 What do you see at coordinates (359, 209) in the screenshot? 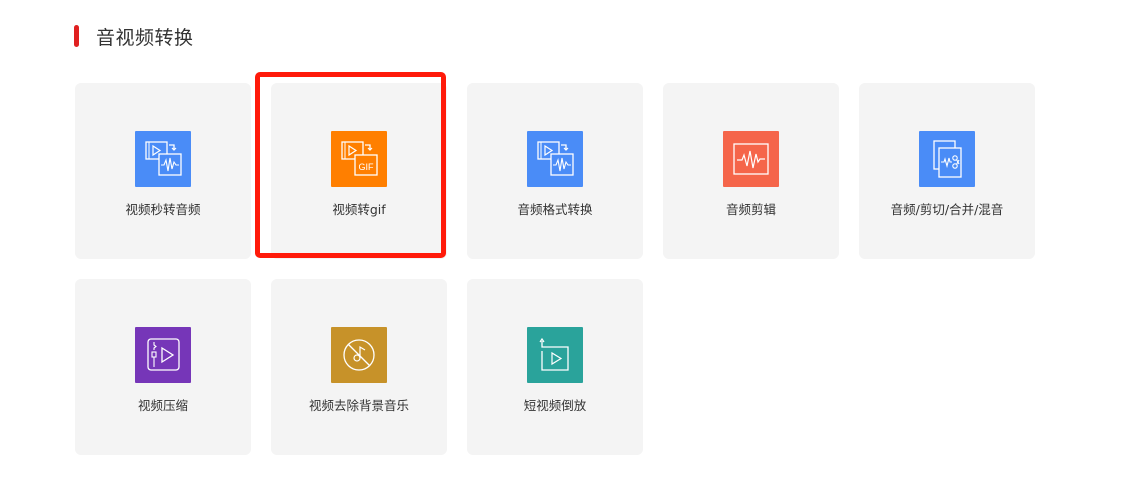
I see `tool-label: 视频转gif` at bounding box center [359, 209].